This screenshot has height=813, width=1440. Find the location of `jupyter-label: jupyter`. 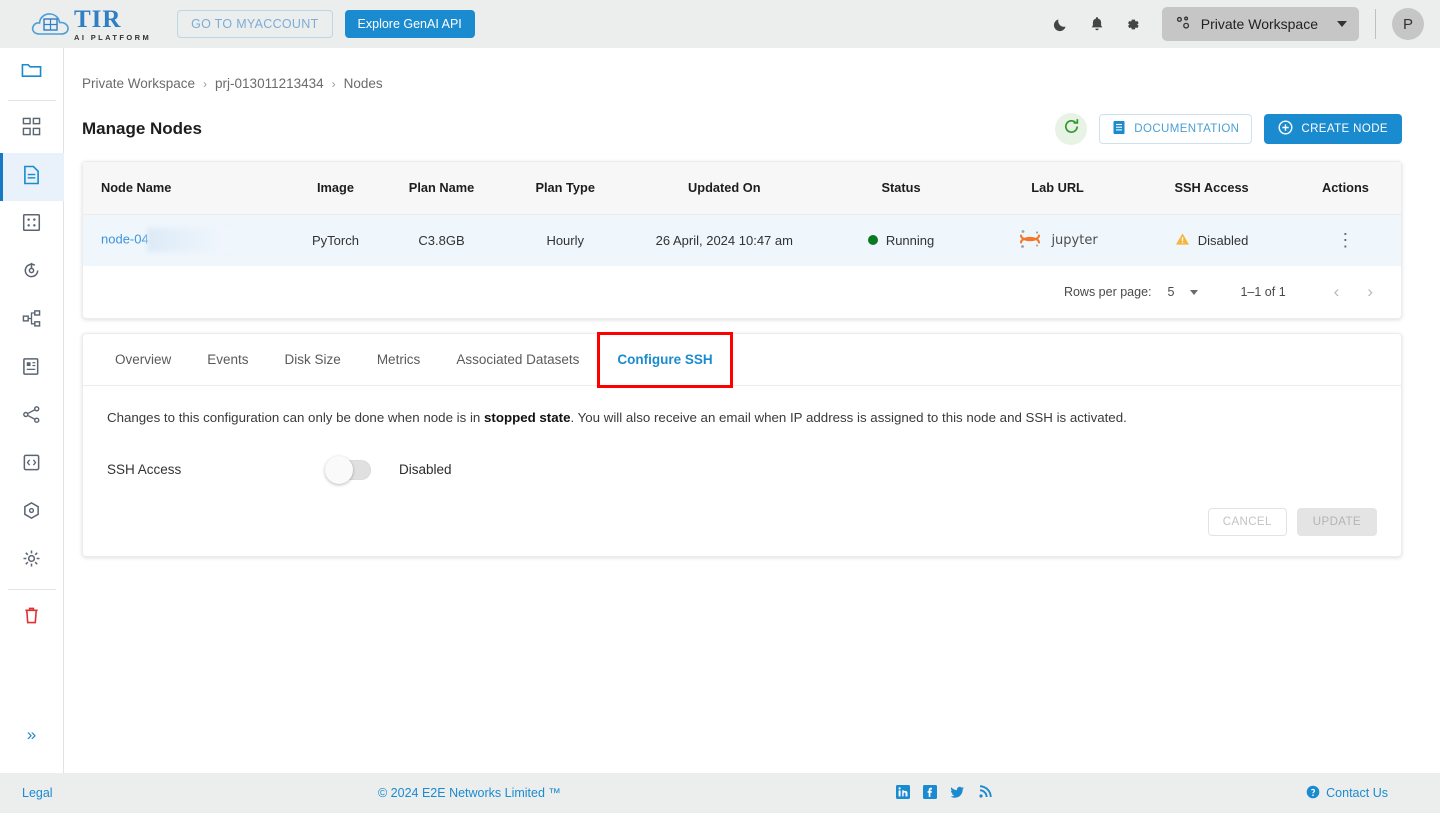

jupyter-label: jupyter is located at coordinates (1074, 240).